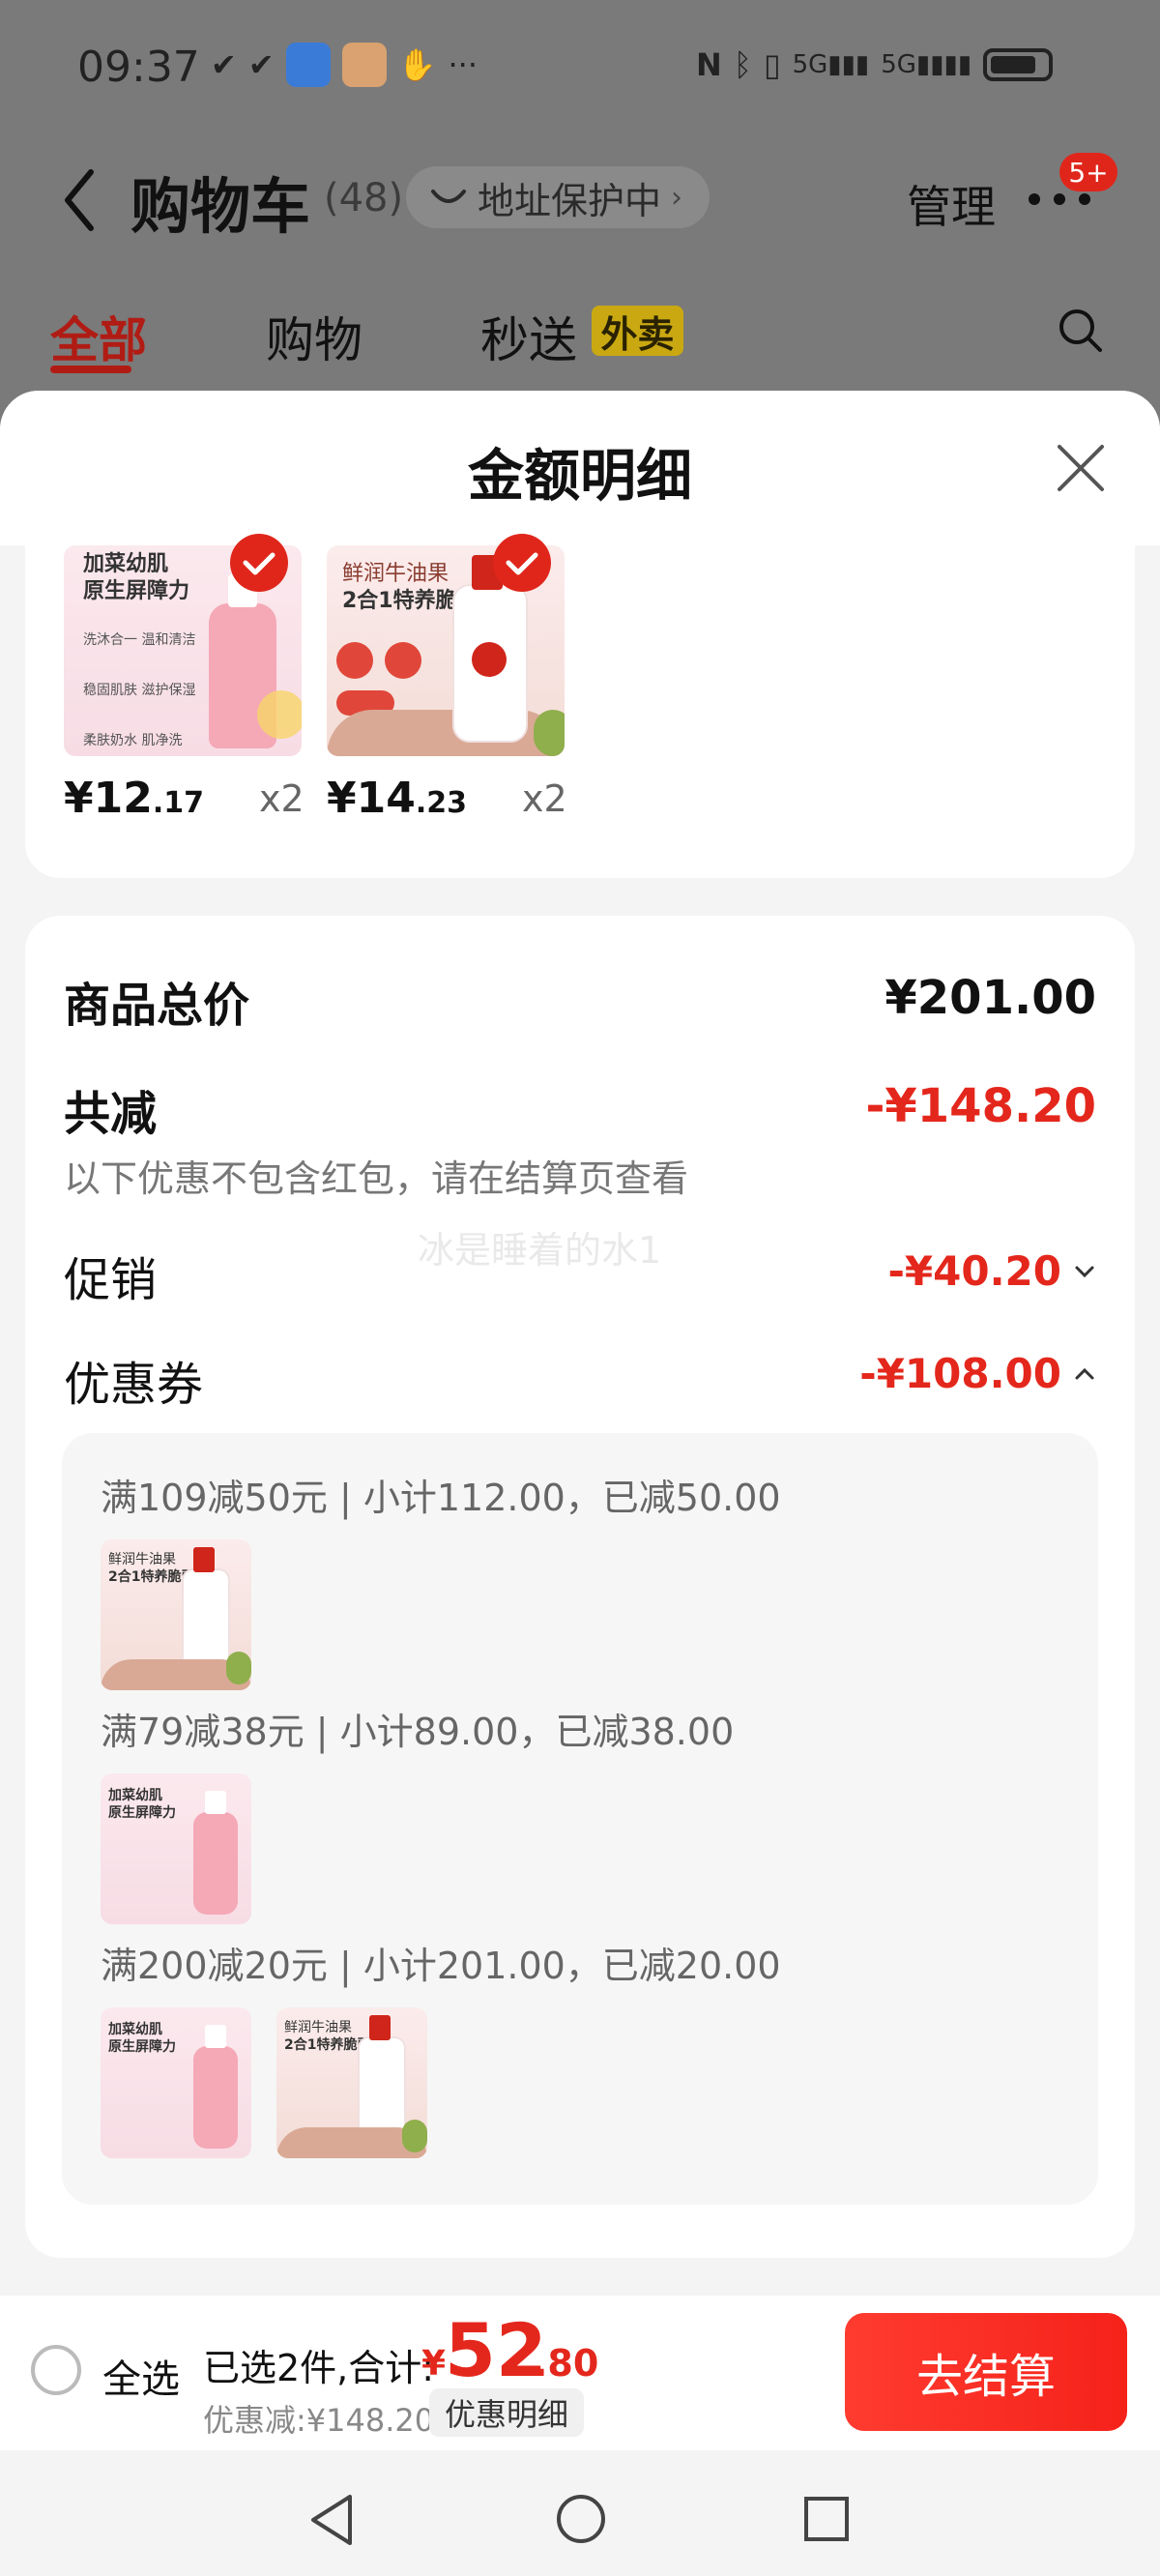 The height and width of the screenshot is (2576, 1160). What do you see at coordinates (221, 206) in the screenshot?
I see `page-title: 购物车` at bounding box center [221, 206].